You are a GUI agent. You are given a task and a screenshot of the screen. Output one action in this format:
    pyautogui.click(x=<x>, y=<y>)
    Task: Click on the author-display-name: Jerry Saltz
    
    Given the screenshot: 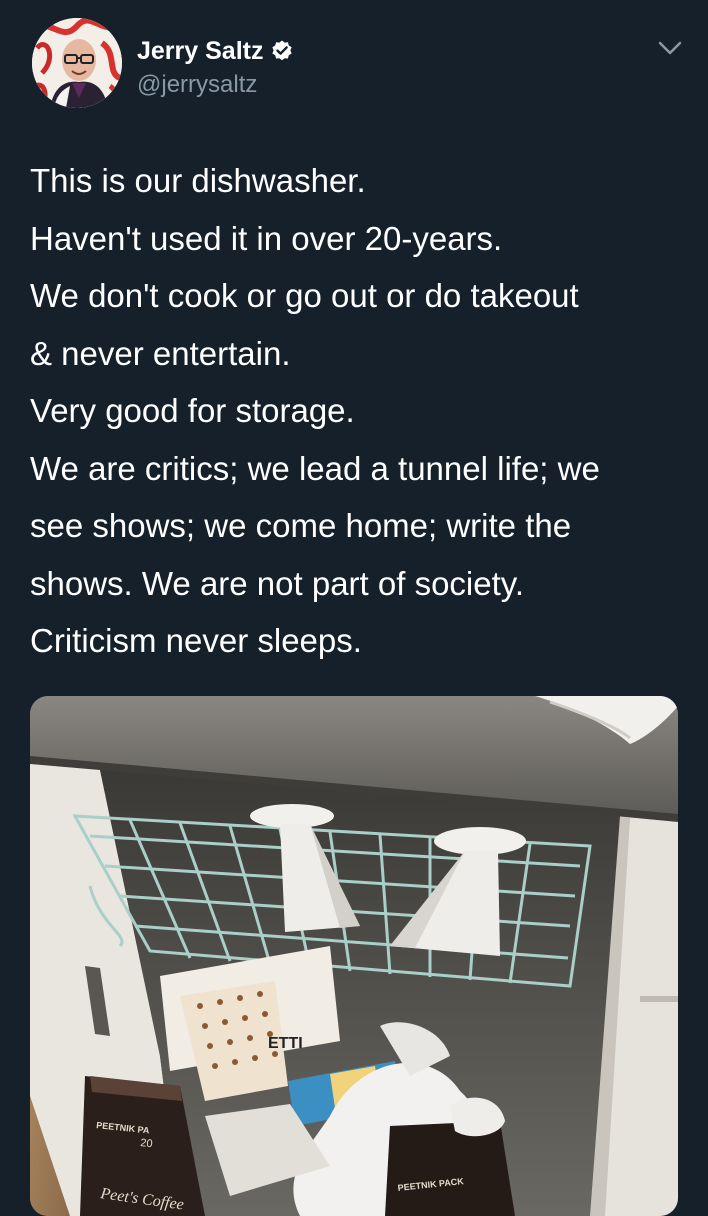 What is the action you would take?
    pyautogui.click(x=200, y=51)
    